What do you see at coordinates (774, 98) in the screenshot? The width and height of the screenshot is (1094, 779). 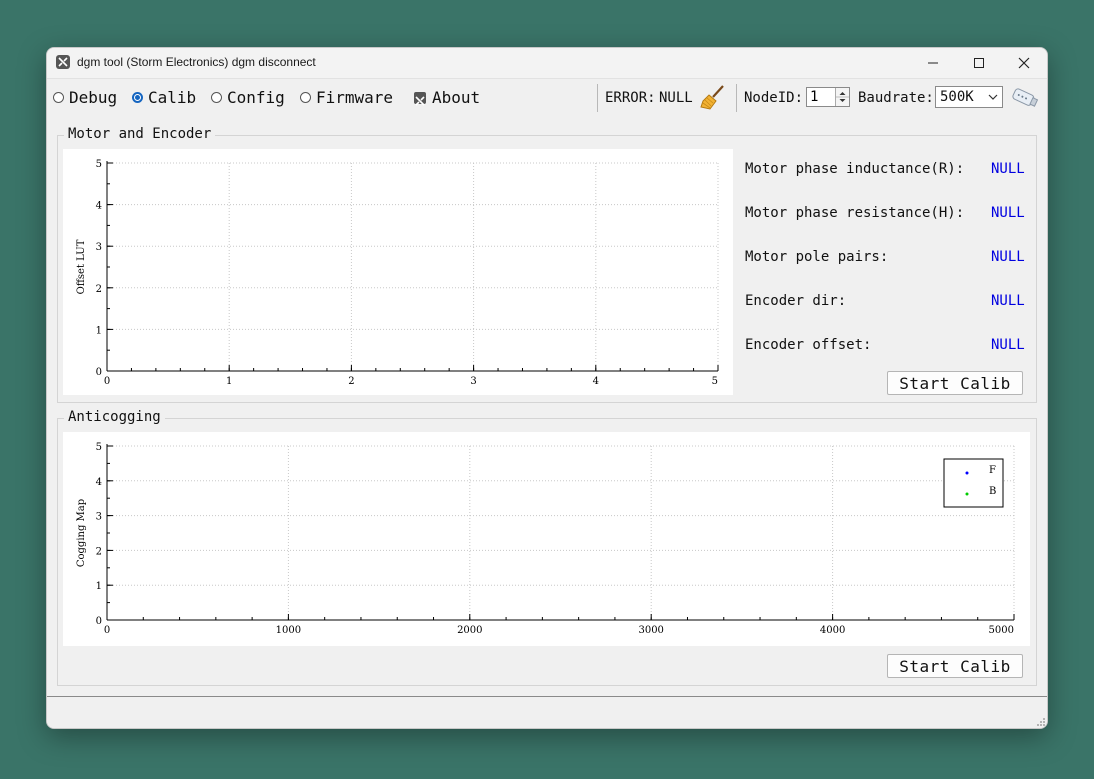 I see `nodeid-label: NodeID:` at bounding box center [774, 98].